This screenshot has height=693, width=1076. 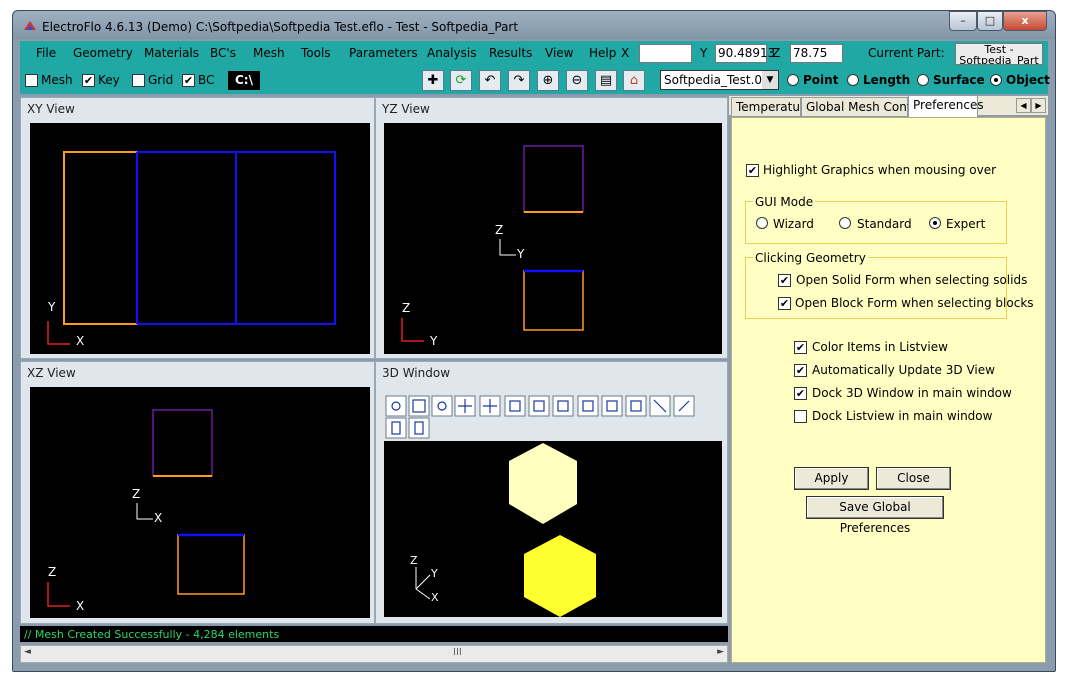 What do you see at coordinates (461, 80) in the screenshot?
I see `refresh-icon: ⟳` at bounding box center [461, 80].